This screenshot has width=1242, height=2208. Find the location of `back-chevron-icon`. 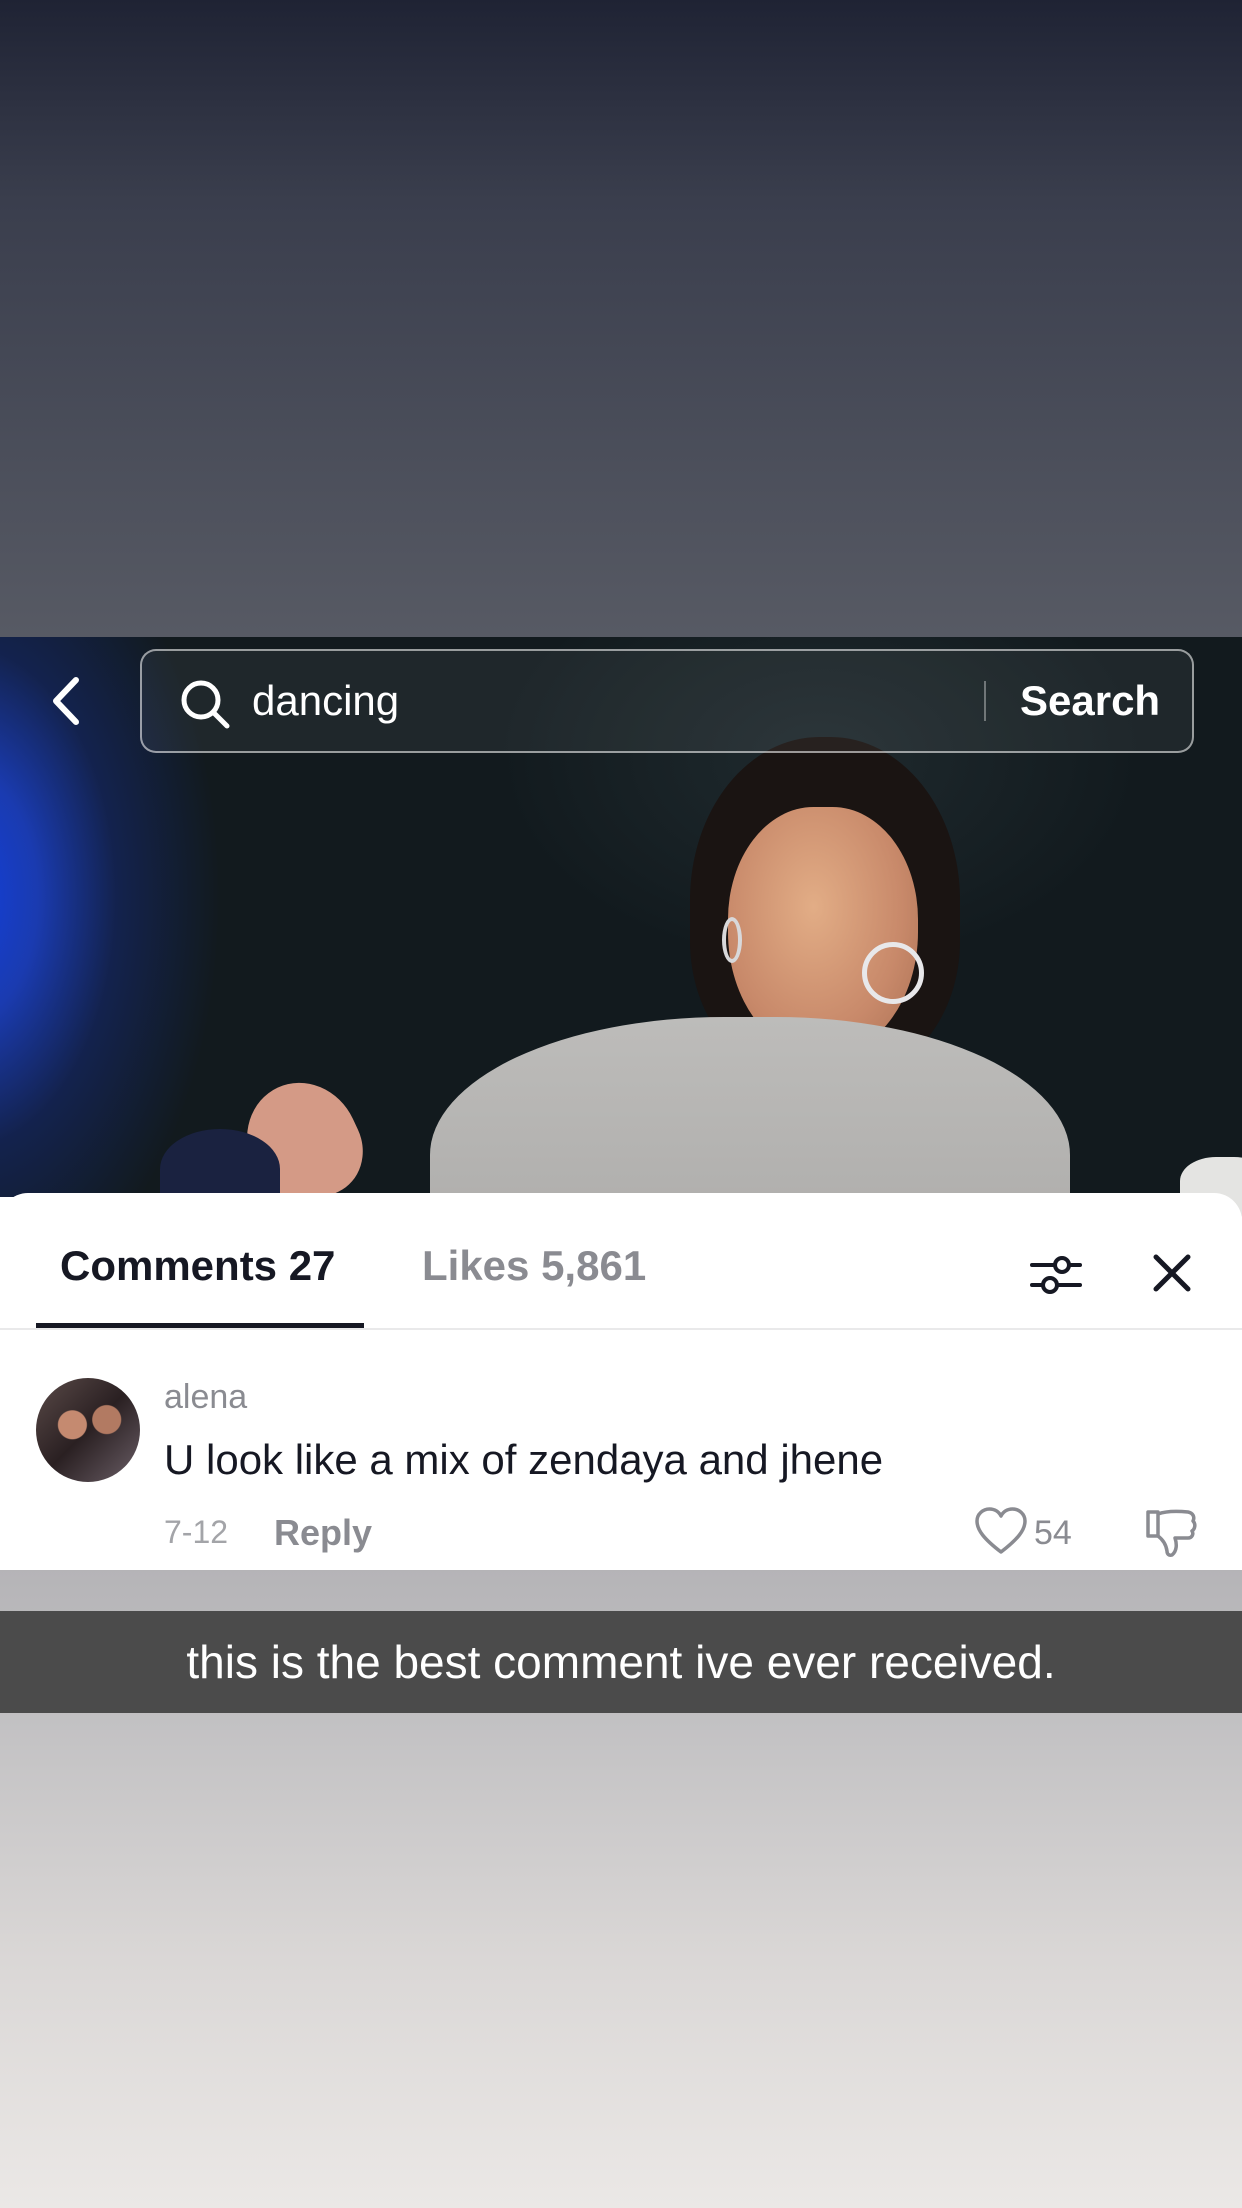

back-chevron-icon is located at coordinates (66, 701).